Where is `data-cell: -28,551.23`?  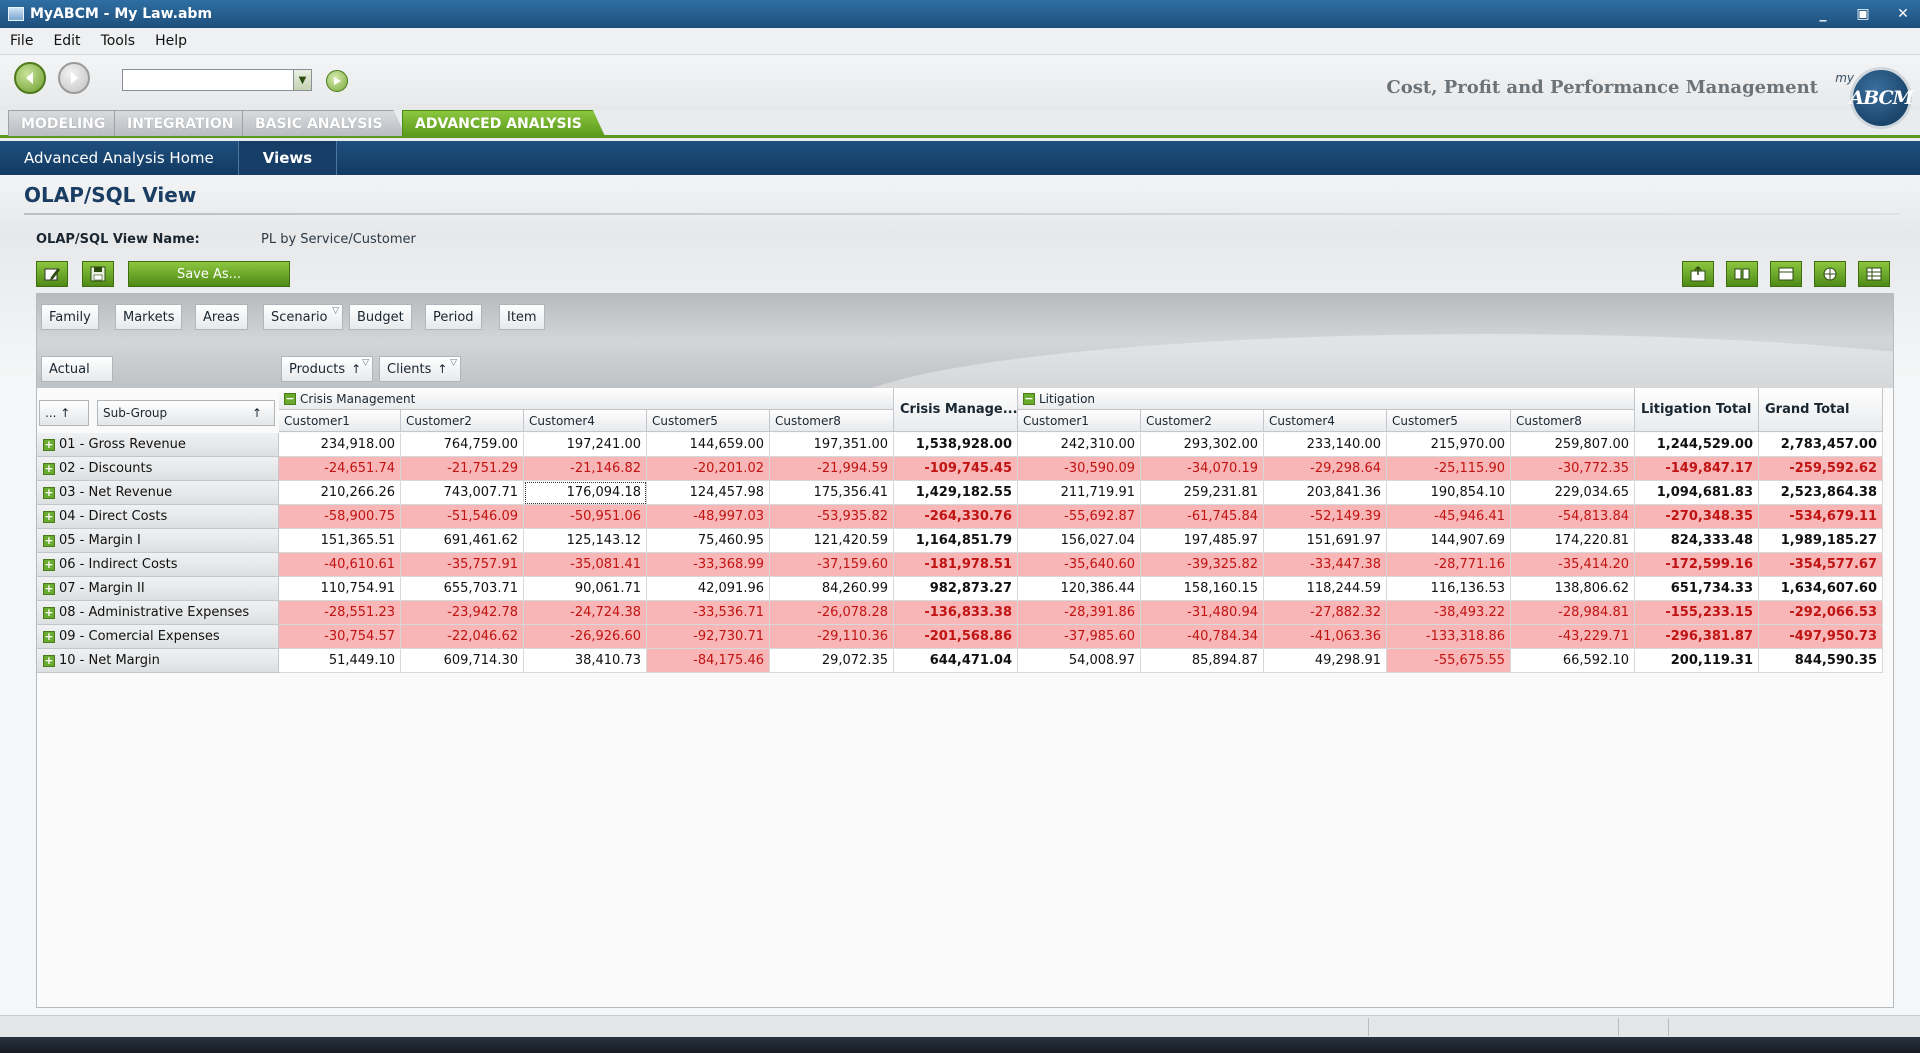
data-cell: -28,551.23 is located at coordinates (340, 613).